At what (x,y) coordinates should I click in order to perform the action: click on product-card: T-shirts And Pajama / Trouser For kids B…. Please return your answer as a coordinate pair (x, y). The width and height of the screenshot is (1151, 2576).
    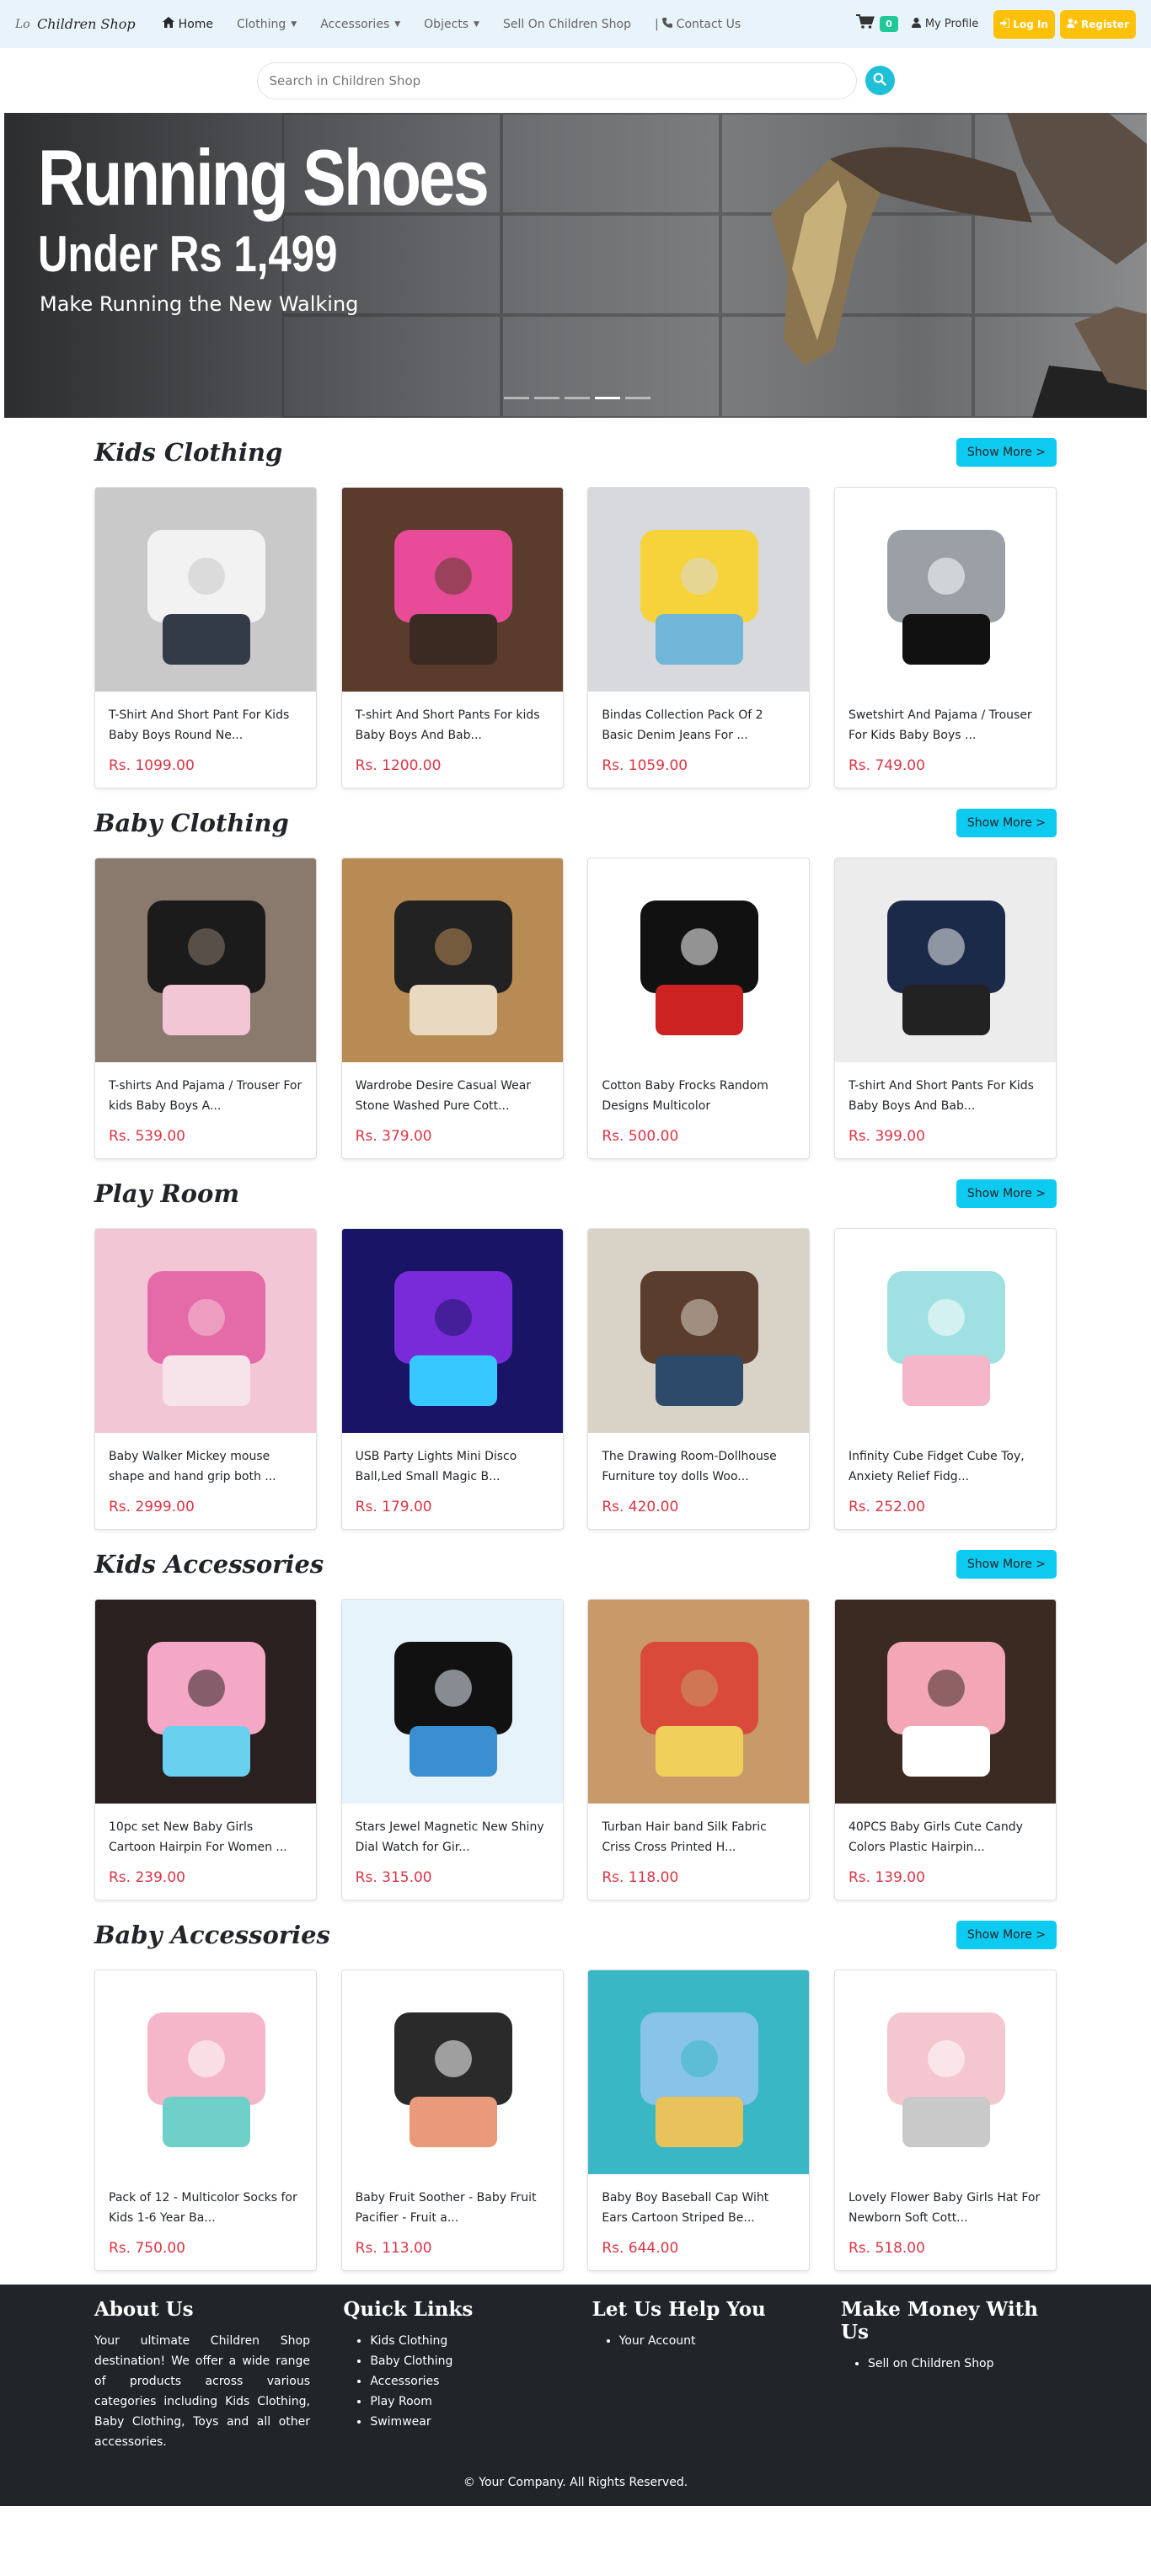
    Looking at the image, I should click on (205, 1008).